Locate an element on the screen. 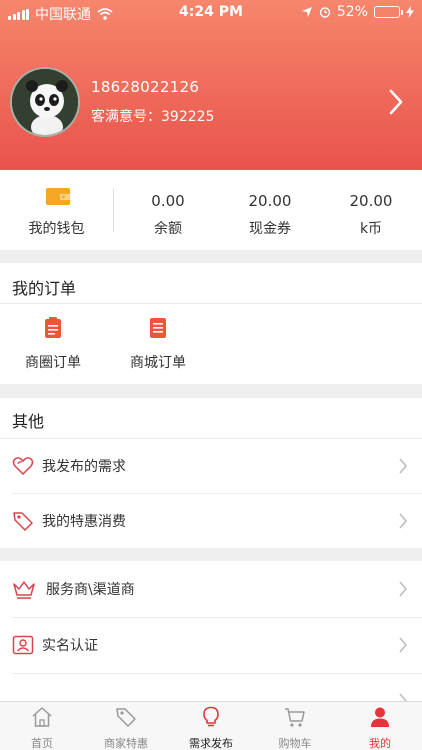 The width and height of the screenshot is (422, 750). kcoin-label: k币 is located at coordinates (371, 229).